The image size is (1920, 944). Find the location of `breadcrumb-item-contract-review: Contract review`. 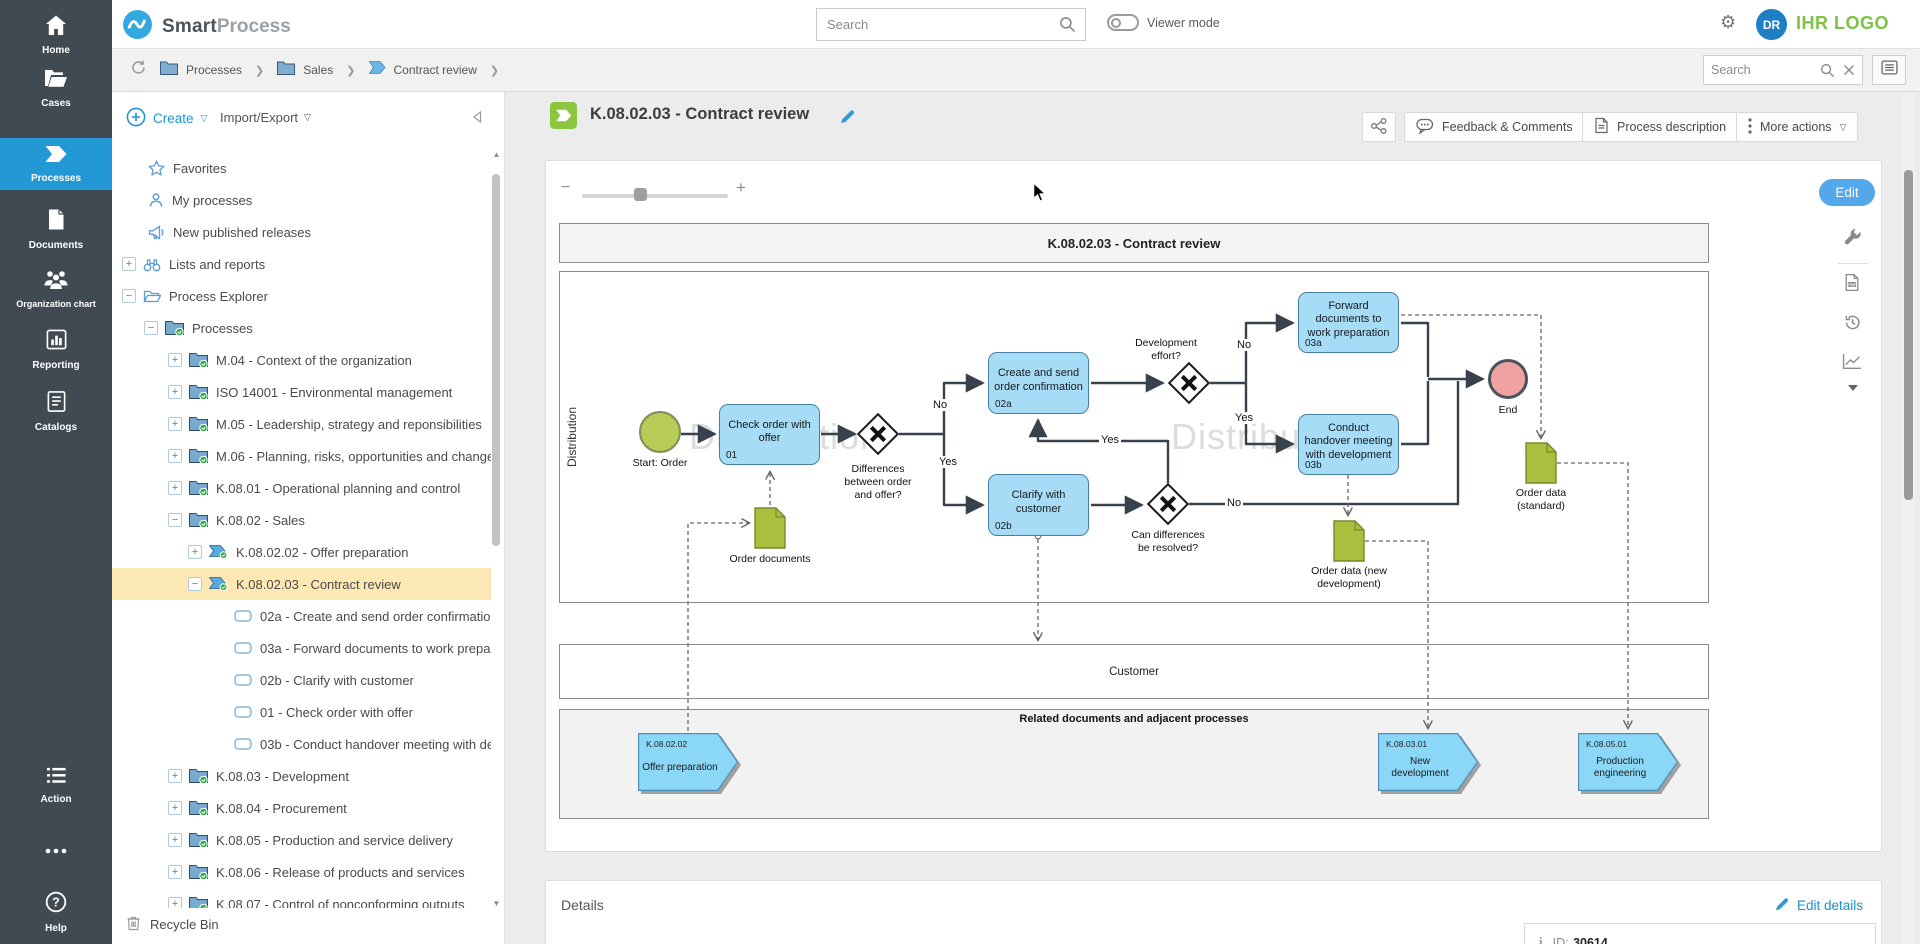

breadcrumb-item-contract-review: Contract review is located at coordinates (422, 70).